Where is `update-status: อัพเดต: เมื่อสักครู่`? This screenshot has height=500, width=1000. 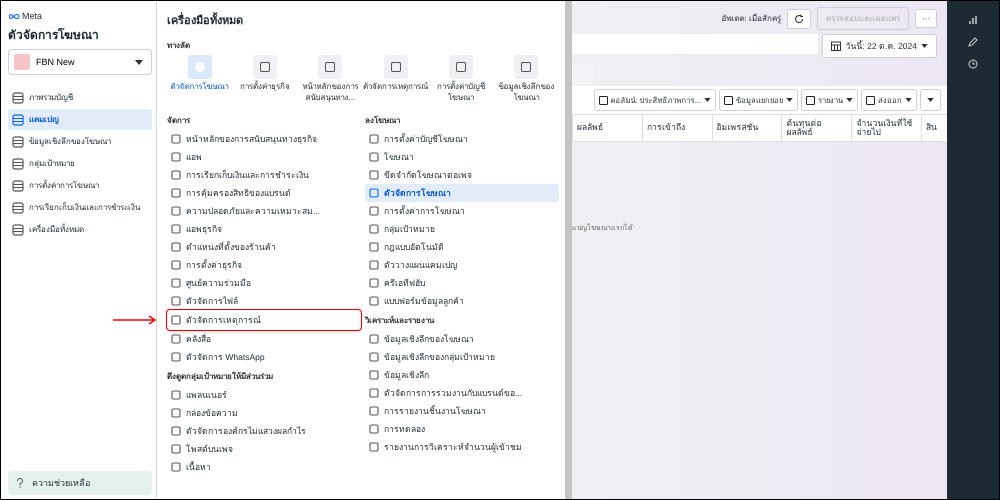 update-status: อัพเดต: เมื่อสักครู่ is located at coordinates (751, 18).